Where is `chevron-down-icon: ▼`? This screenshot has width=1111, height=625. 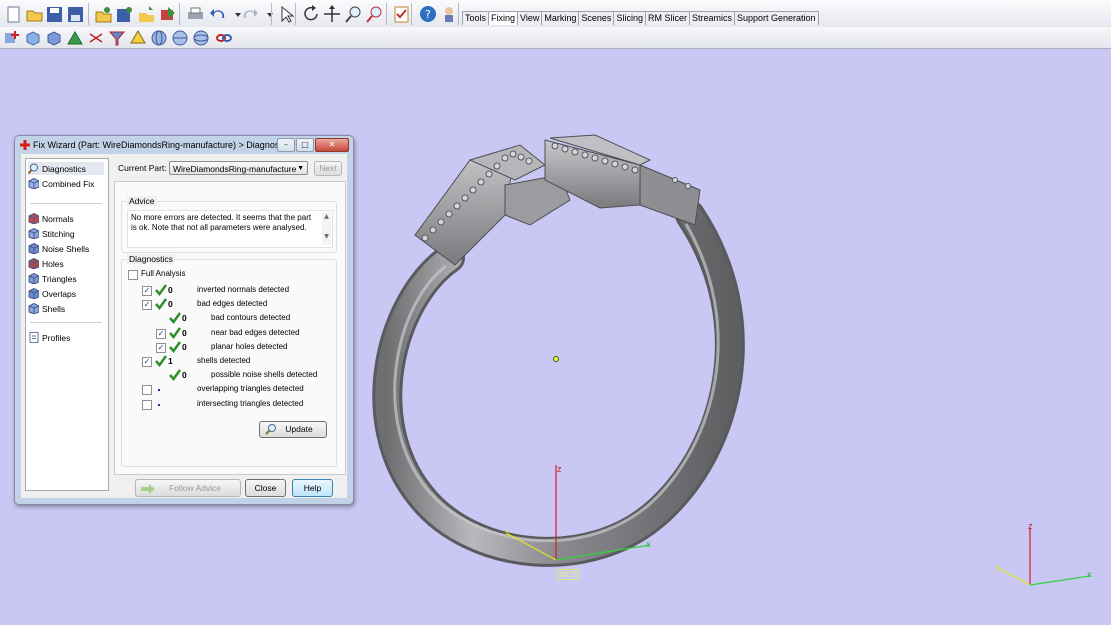 chevron-down-icon: ▼ is located at coordinates (300, 168).